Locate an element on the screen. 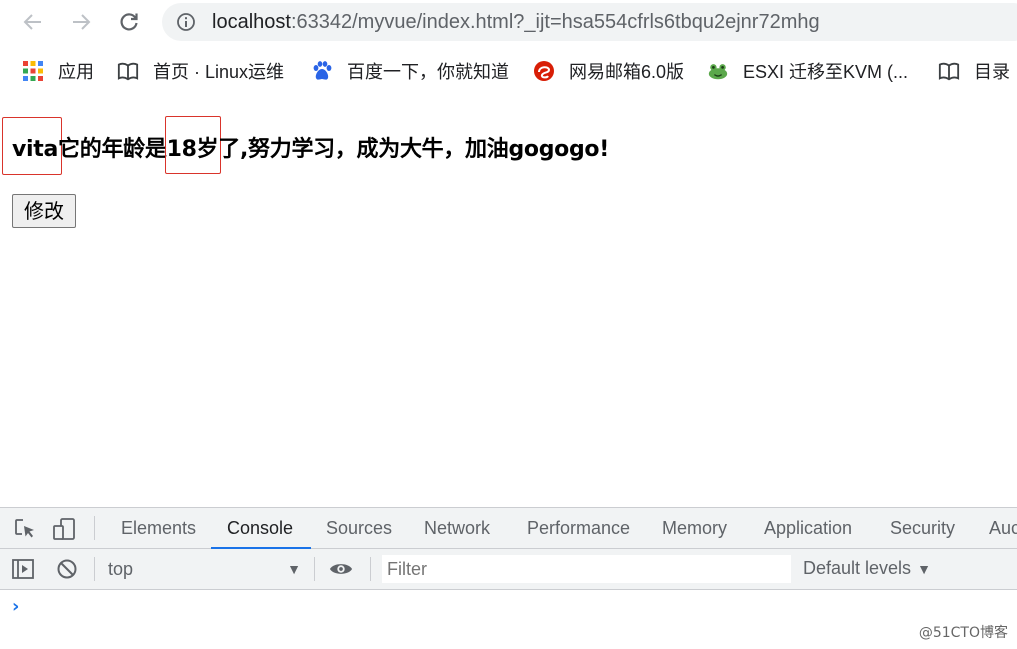 The height and width of the screenshot is (649, 1017). reload-icon is located at coordinates (129, 22).